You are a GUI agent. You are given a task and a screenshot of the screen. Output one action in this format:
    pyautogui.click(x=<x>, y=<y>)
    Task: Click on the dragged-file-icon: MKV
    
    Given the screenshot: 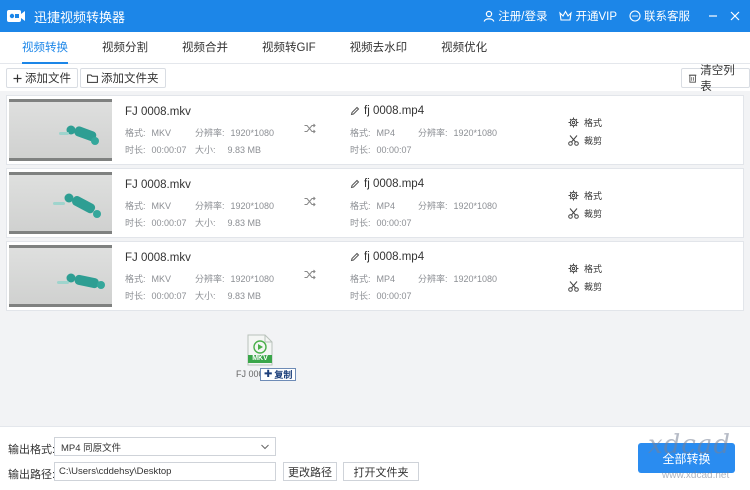 What is the action you would take?
    pyautogui.click(x=260, y=350)
    